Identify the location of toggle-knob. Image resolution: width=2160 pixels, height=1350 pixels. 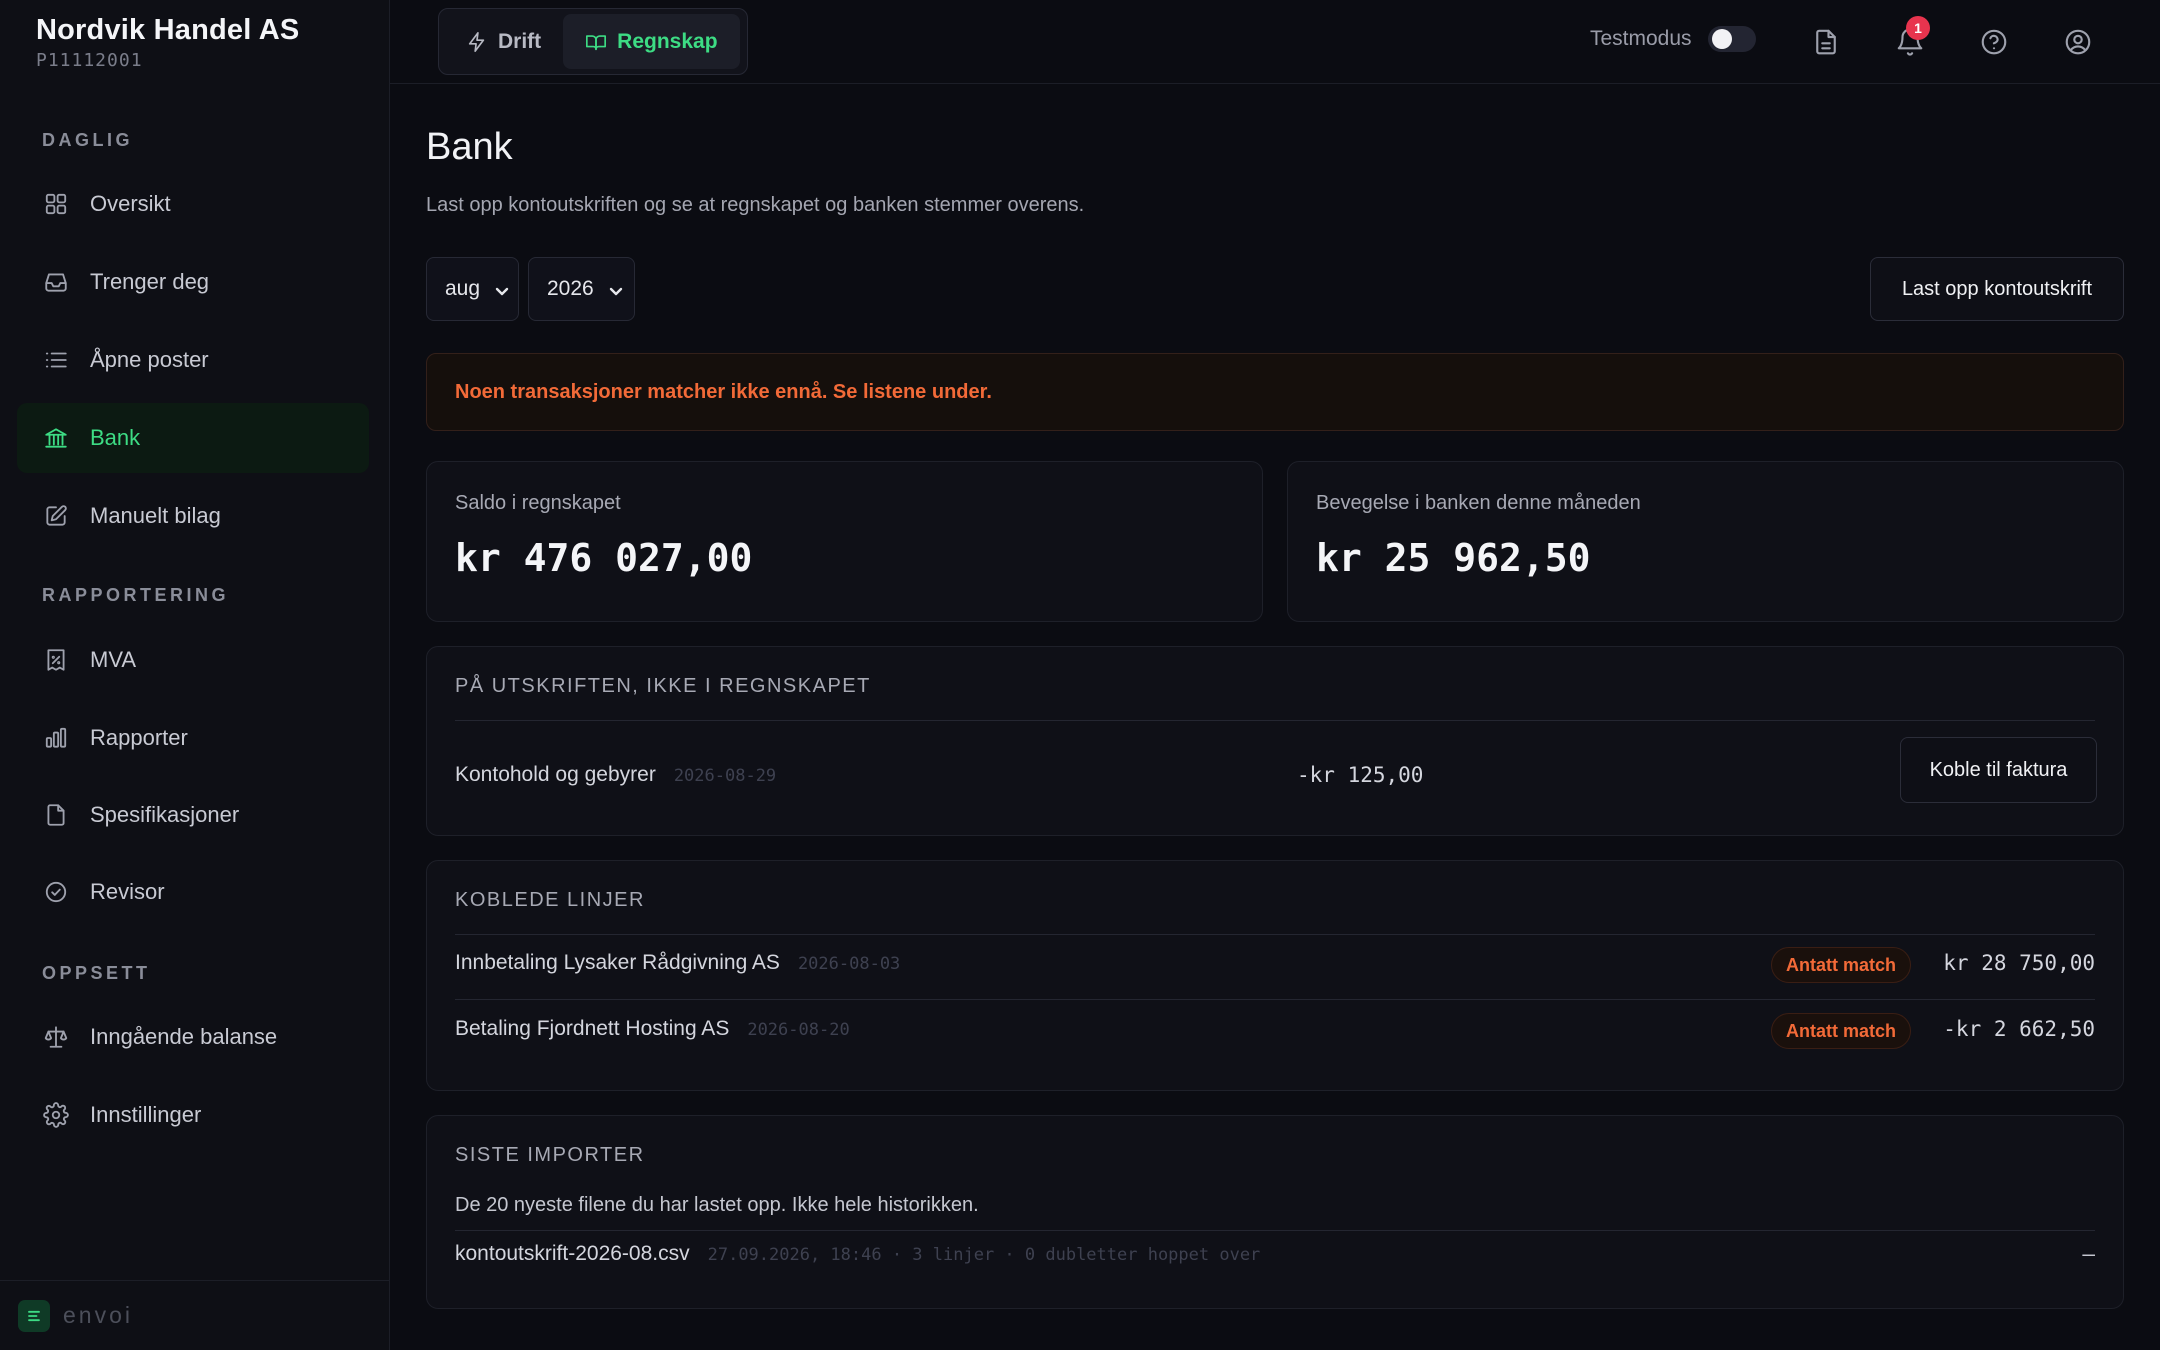
(1721, 39).